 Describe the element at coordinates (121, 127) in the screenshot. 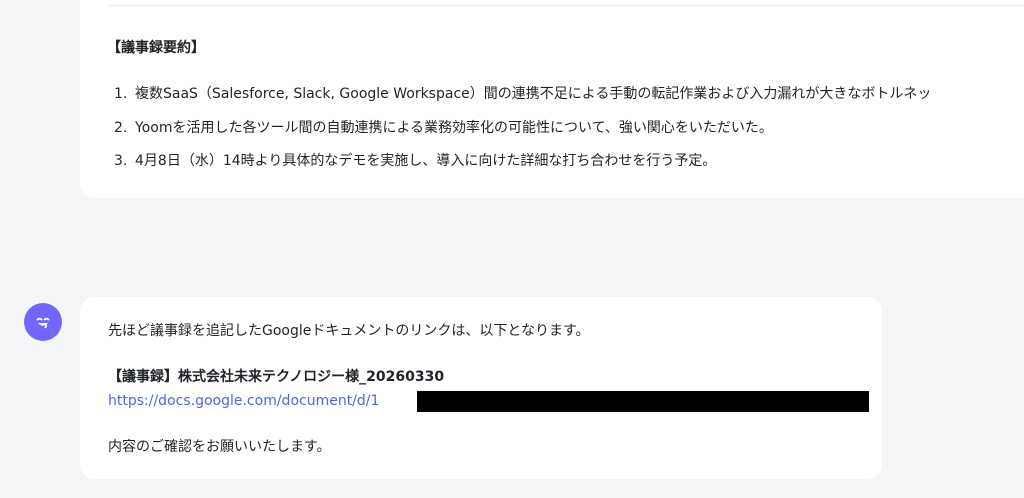

I see `list-item-number: 2.` at that location.